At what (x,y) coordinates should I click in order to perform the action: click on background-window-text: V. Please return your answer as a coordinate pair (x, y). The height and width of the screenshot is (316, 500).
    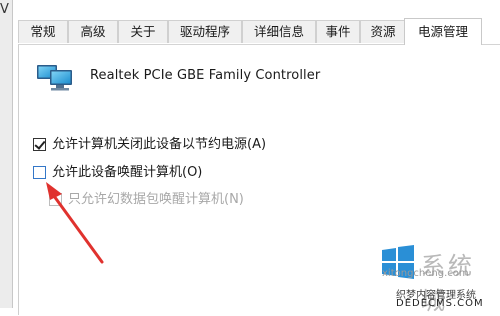
    Looking at the image, I should click on (4, 9).